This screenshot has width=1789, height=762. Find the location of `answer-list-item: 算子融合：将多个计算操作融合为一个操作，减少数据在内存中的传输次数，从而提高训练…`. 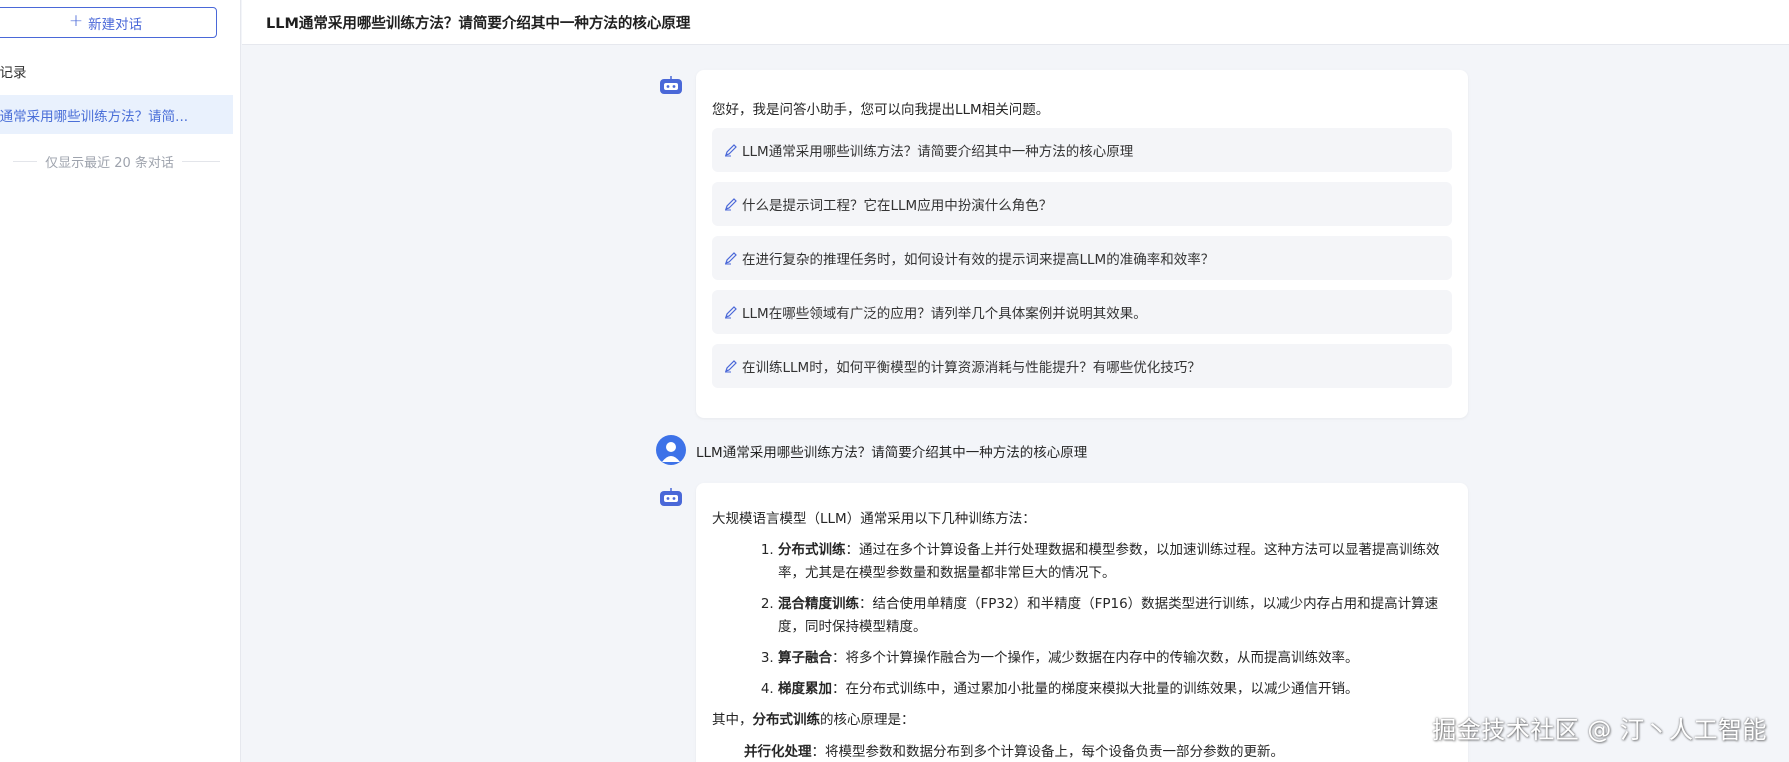

answer-list-item: 算子融合：将多个计算操作融合为一个操作，减少数据在内存中的传输次数，从而提高训练… is located at coordinates (1115, 658).